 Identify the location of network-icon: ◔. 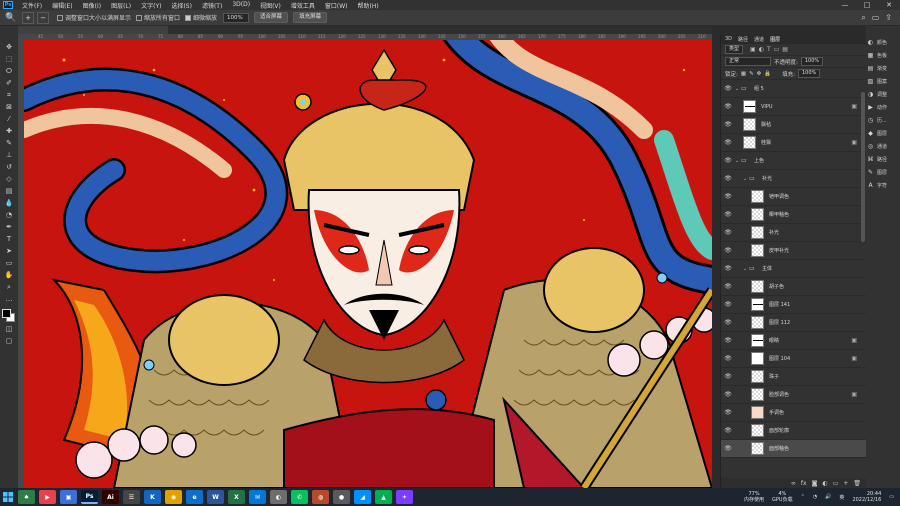
(815, 497).